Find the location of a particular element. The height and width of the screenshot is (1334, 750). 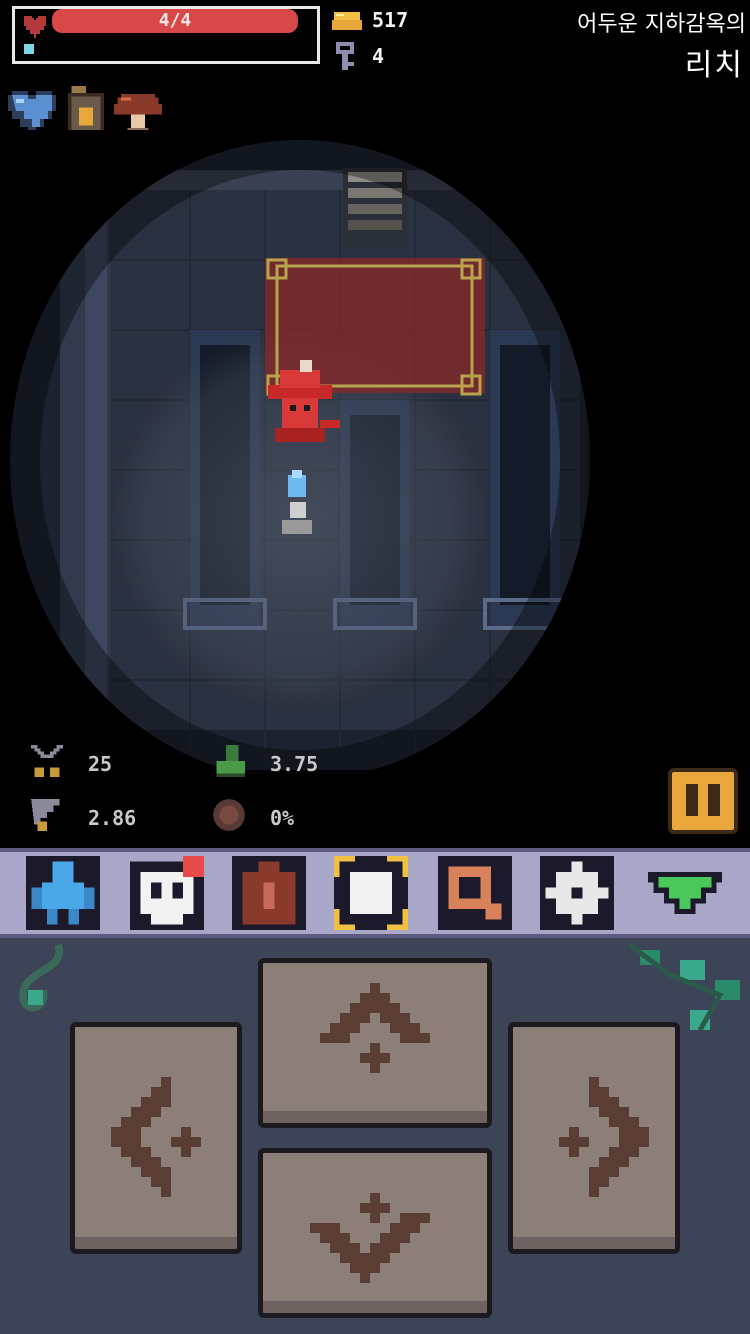

crit-value: 0% is located at coordinates (282, 818).